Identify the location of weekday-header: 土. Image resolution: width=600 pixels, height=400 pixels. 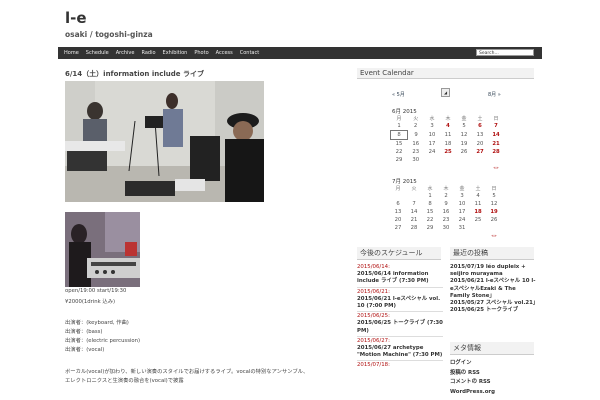
(480, 118).